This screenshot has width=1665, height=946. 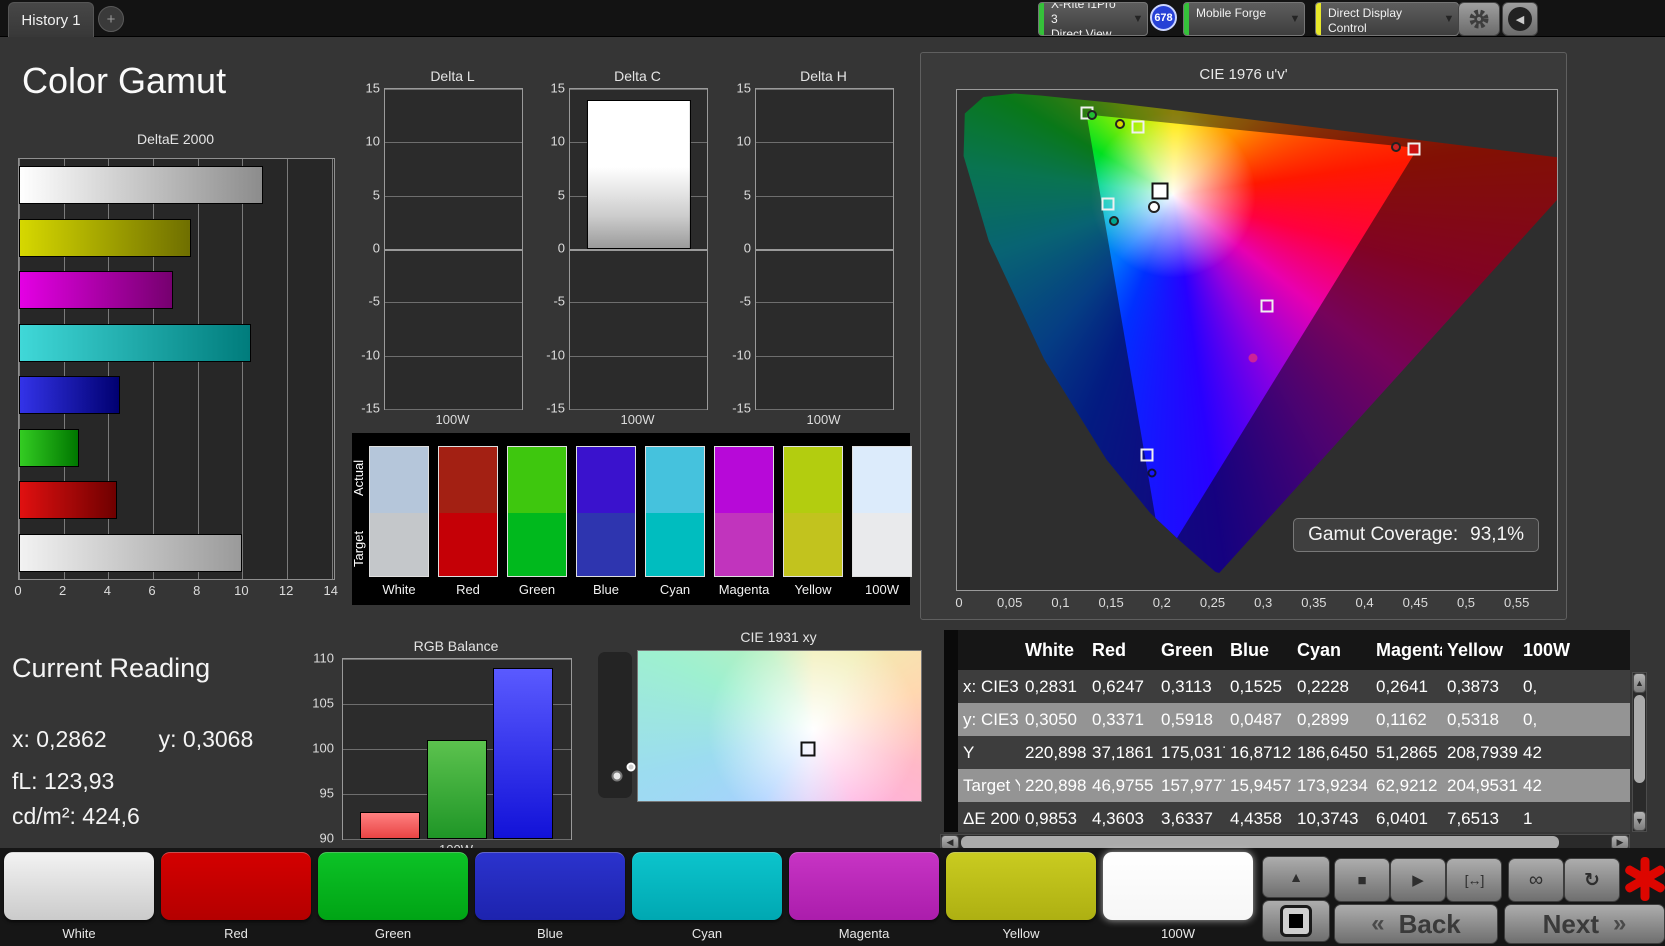 What do you see at coordinates (813, 589) in the screenshot?
I see `swatch-label: Yellow` at bounding box center [813, 589].